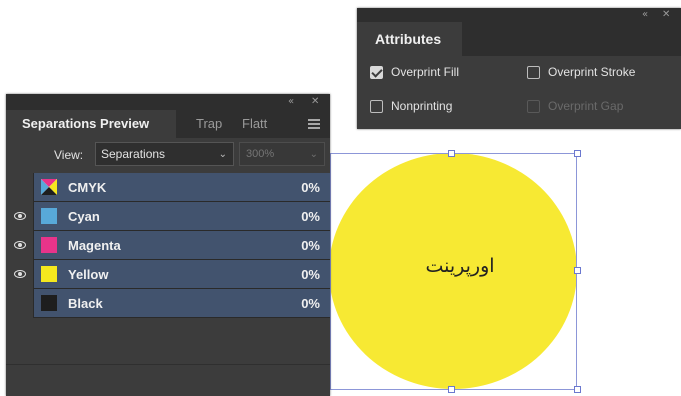 The image size is (681, 396). What do you see at coordinates (577, 389) in the screenshot?
I see `resize-handle-bottom-right` at bounding box center [577, 389].